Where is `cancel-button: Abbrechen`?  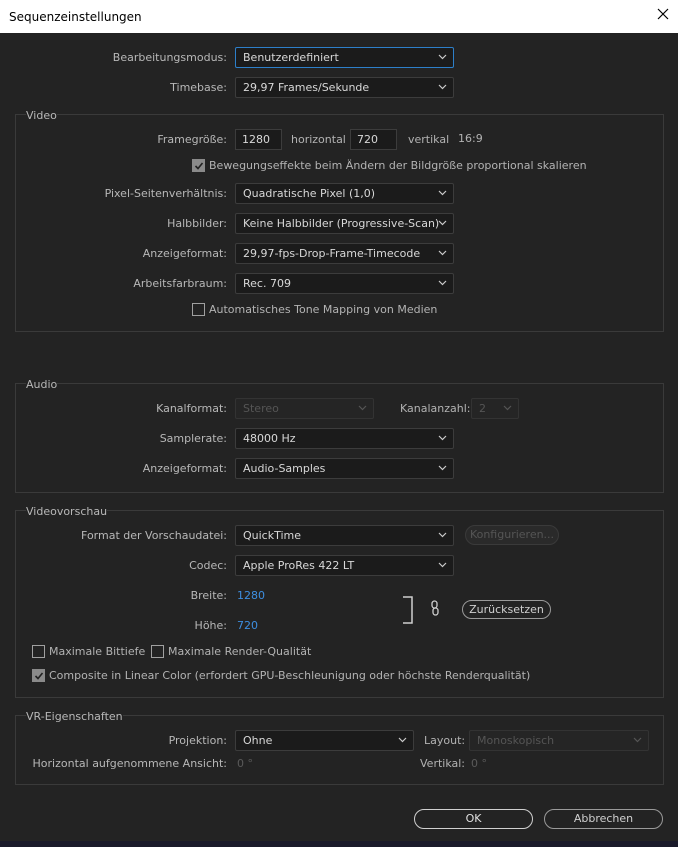 cancel-button: Abbrechen is located at coordinates (603, 819).